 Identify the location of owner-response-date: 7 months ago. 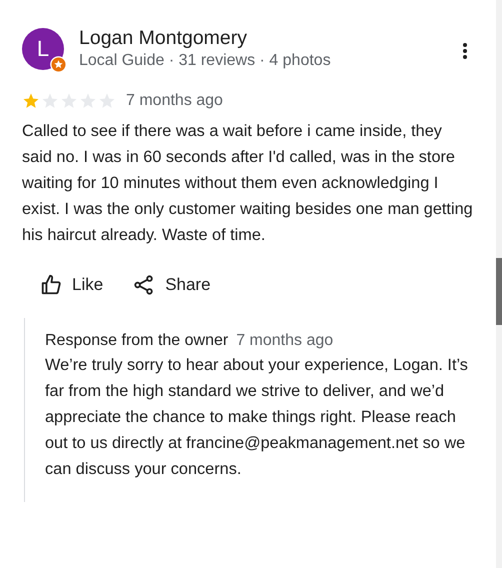
(285, 341).